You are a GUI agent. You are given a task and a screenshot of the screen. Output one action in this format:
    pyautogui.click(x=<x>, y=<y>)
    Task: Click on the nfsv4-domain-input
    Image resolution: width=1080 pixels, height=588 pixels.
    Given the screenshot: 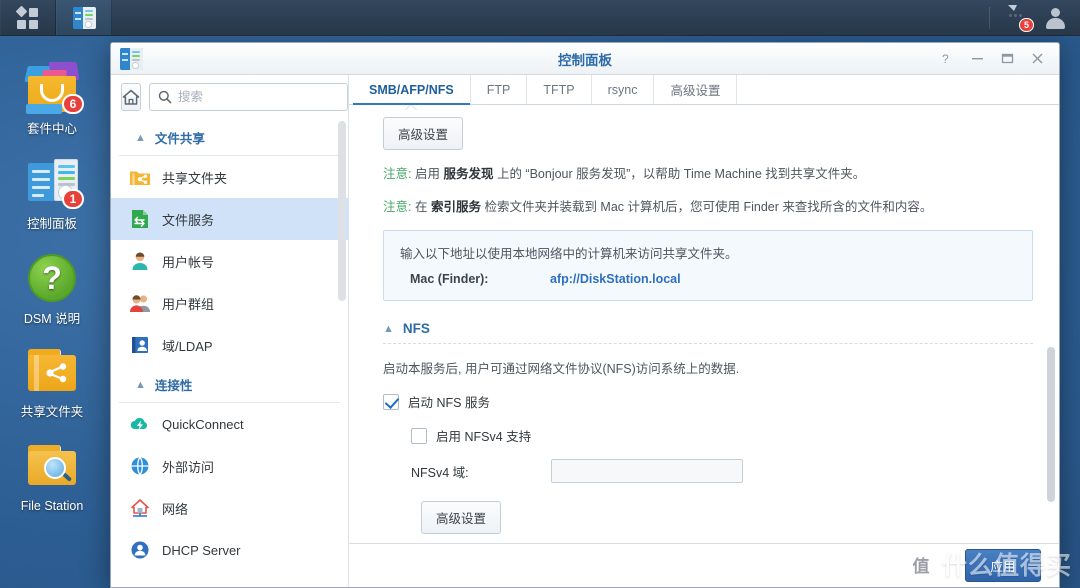 What is the action you would take?
    pyautogui.click(x=647, y=471)
    